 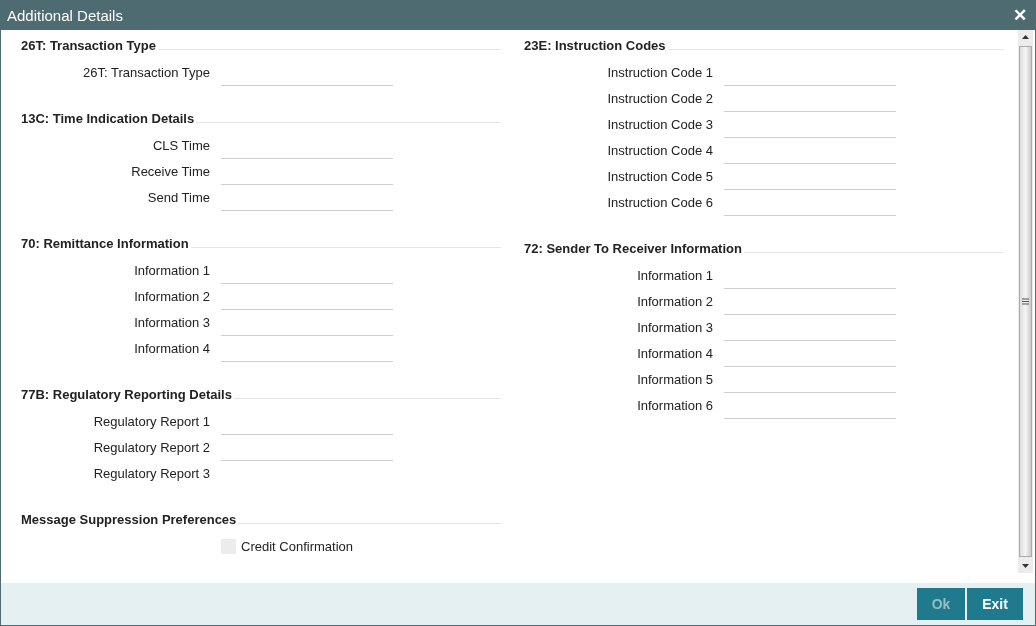 I want to click on section-heading: 77B: Regulatory Reporting Details, so click(x=126, y=394).